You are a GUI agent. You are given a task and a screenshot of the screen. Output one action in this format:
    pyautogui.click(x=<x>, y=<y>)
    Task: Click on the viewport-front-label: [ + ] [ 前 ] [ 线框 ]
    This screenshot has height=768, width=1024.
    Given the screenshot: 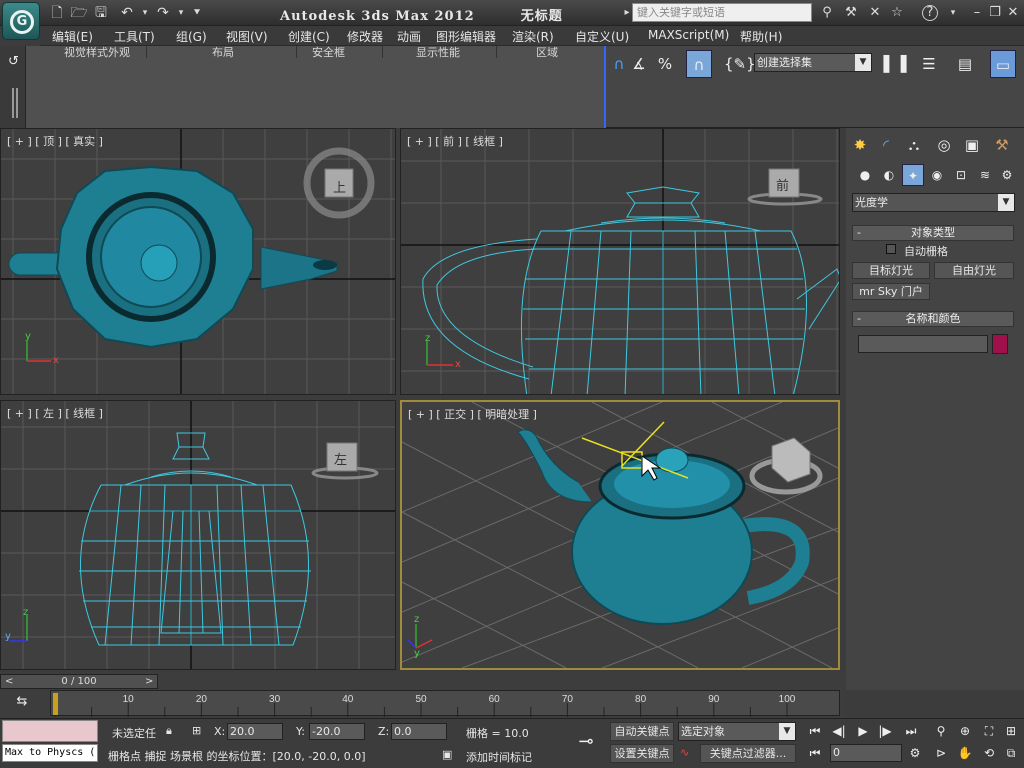 What is the action you would take?
    pyautogui.click(x=455, y=141)
    